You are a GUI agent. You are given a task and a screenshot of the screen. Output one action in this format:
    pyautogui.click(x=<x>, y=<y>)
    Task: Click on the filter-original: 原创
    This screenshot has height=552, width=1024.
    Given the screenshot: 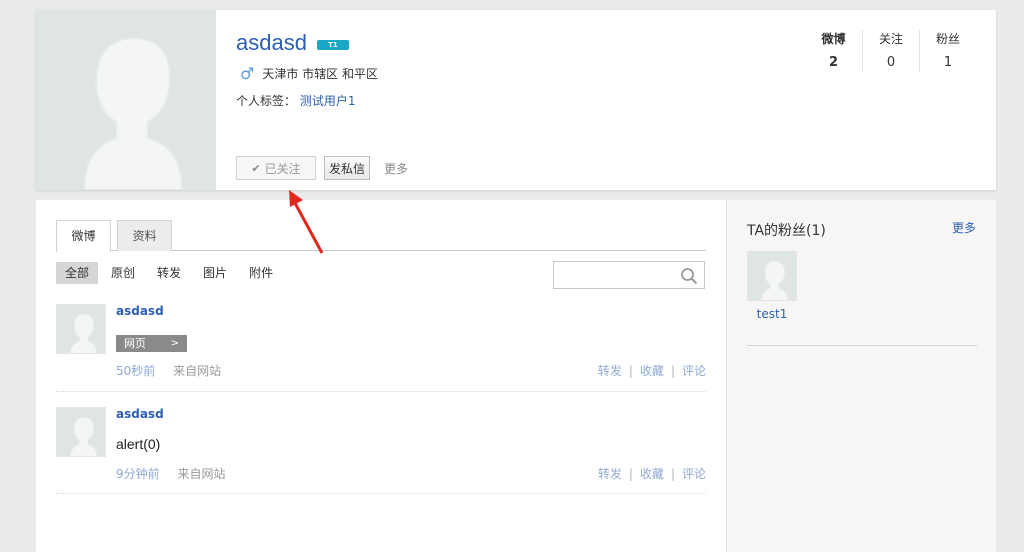 What is the action you would take?
    pyautogui.click(x=123, y=273)
    